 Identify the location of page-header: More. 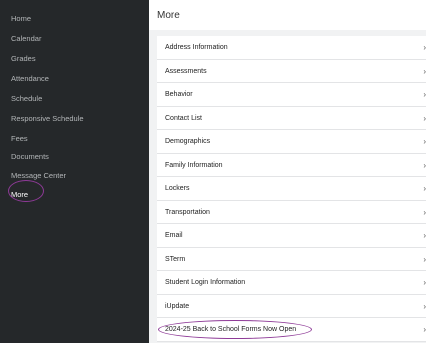
(287, 15).